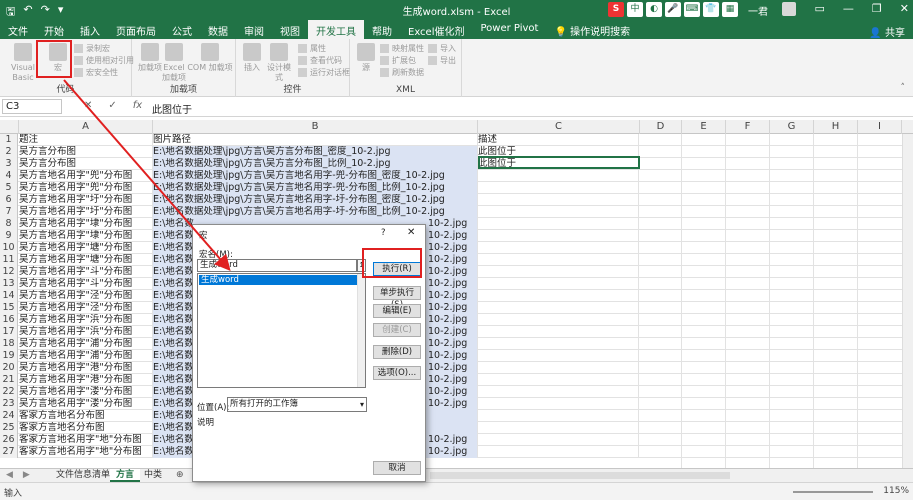 Image resolution: width=913 pixels, height=500 pixels. Describe the element at coordinates (9, 308) in the screenshot. I see `row-header: 15` at that location.